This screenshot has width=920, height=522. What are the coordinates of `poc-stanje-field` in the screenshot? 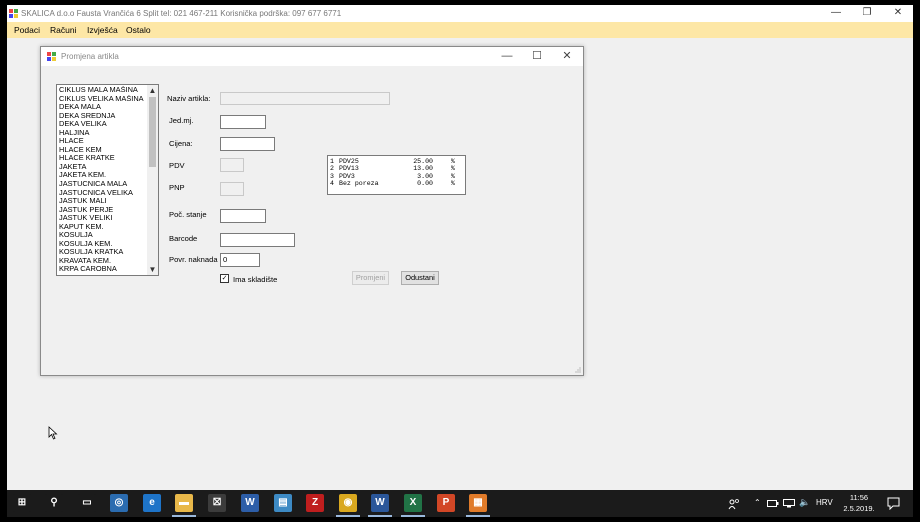 It's located at (243, 216).